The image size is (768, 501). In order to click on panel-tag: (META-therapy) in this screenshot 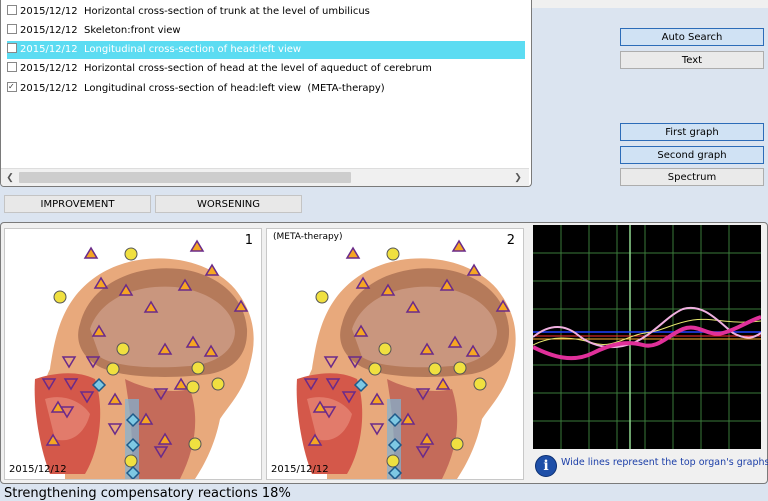, I will do `click(308, 237)`.